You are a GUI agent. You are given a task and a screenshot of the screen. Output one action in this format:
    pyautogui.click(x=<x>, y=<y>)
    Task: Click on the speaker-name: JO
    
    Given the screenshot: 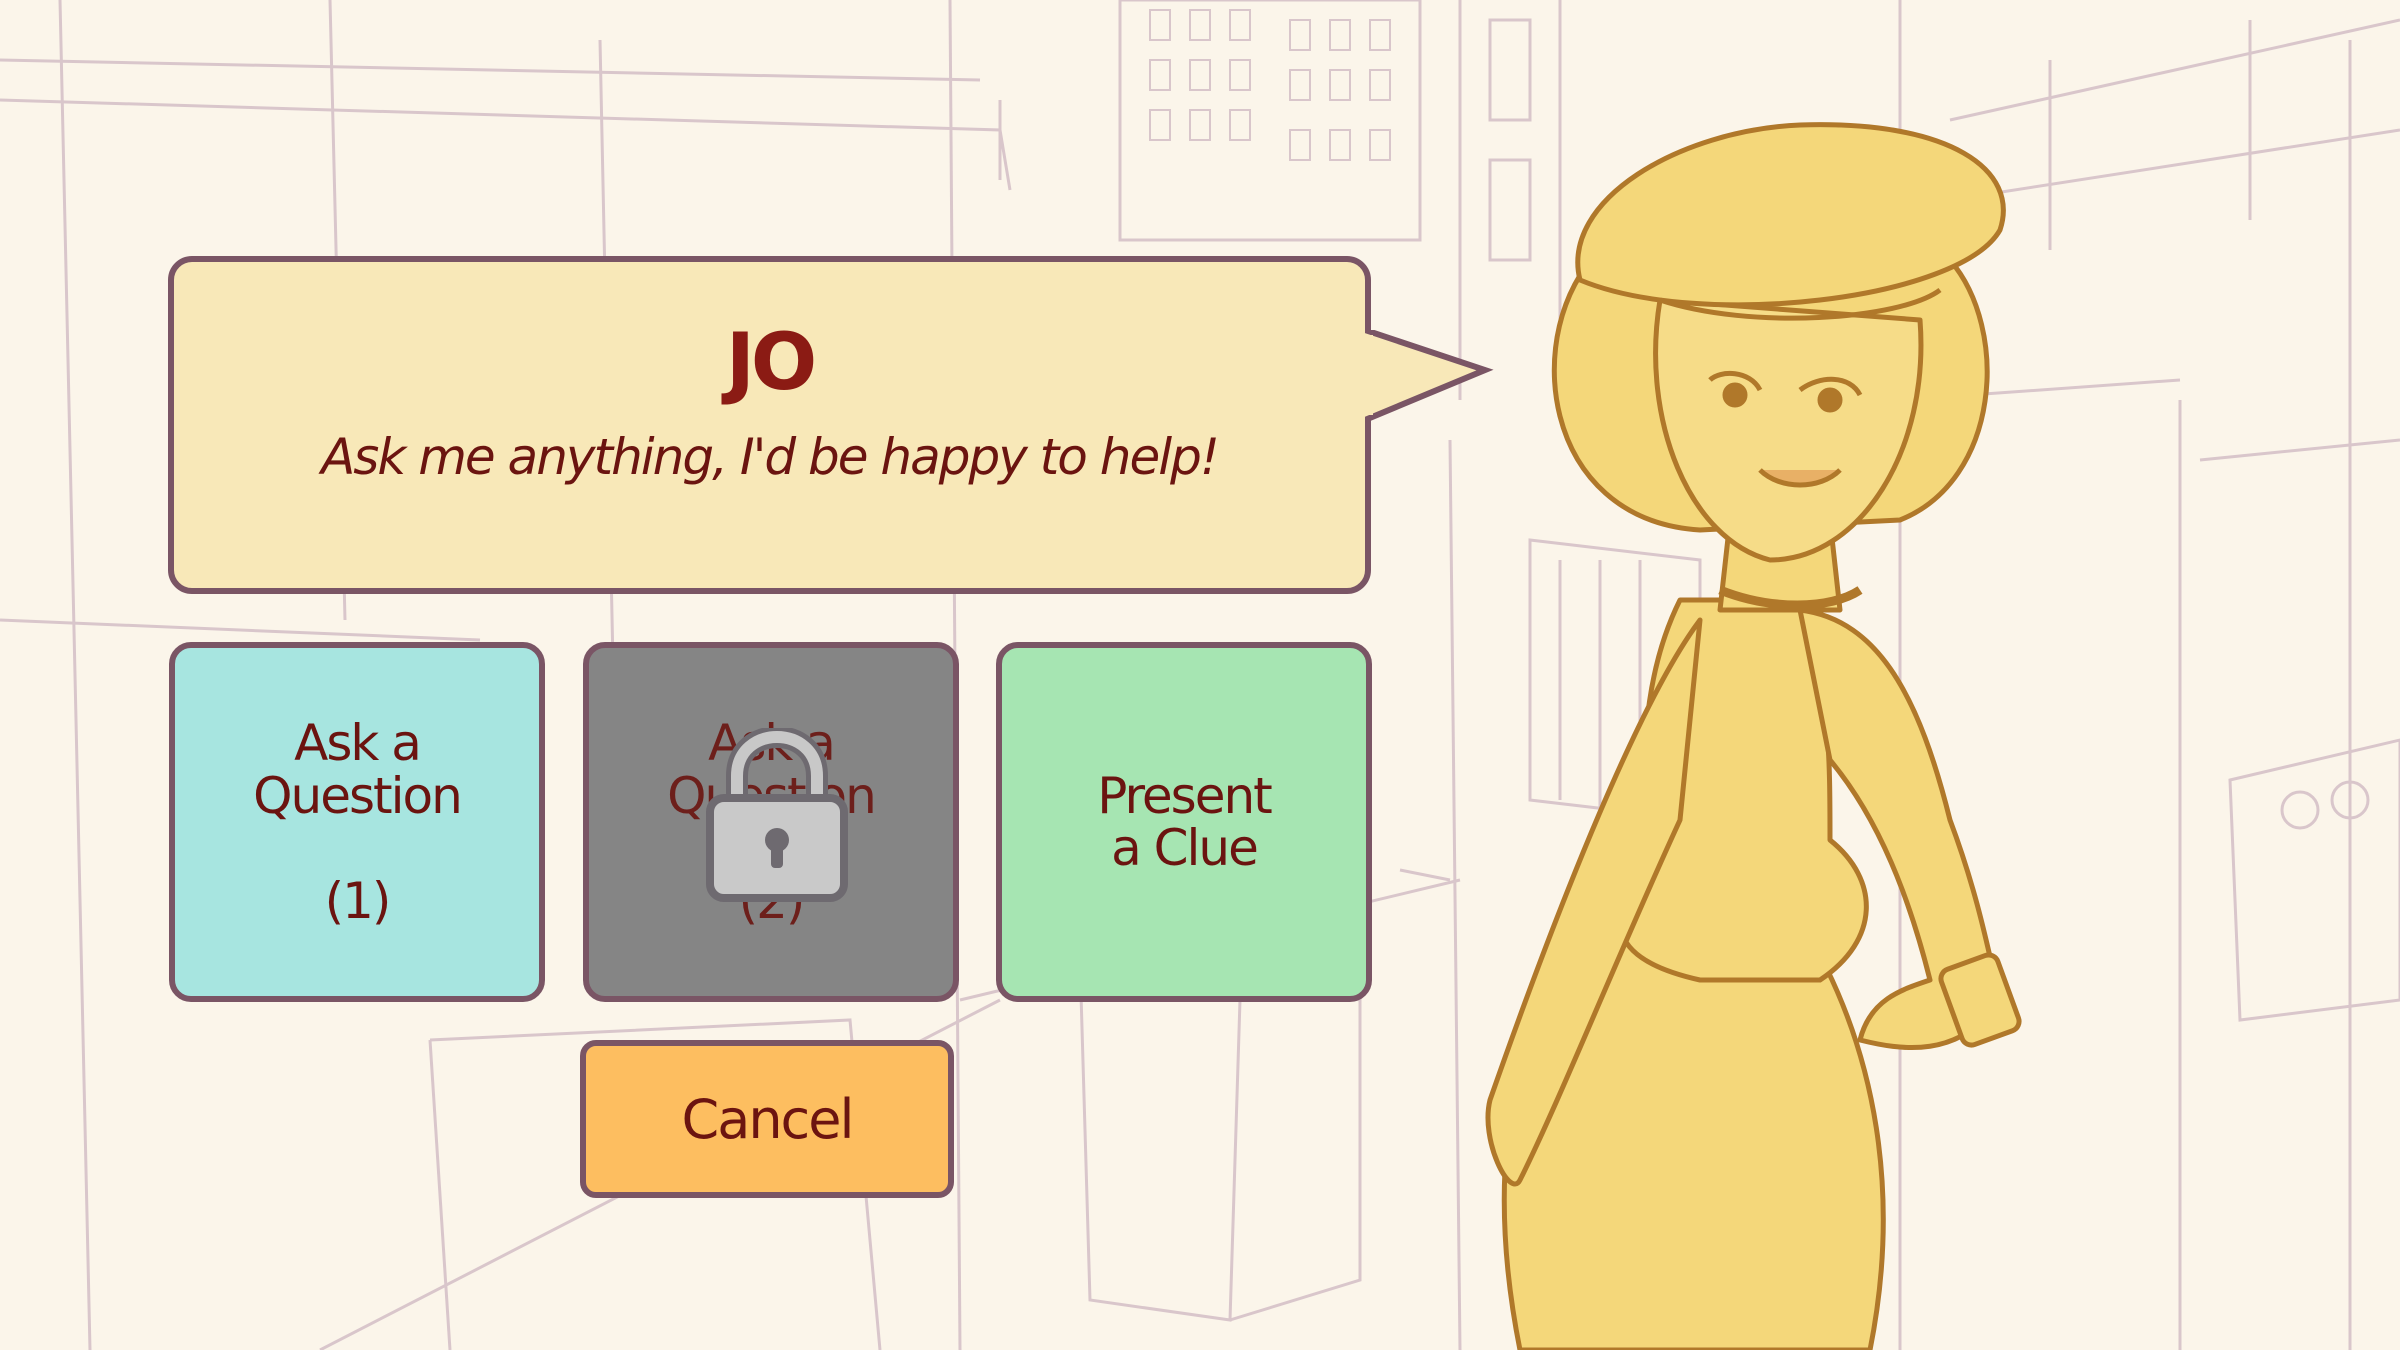 What is the action you would take?
    pyautogui.click(x=771, y=363)
    